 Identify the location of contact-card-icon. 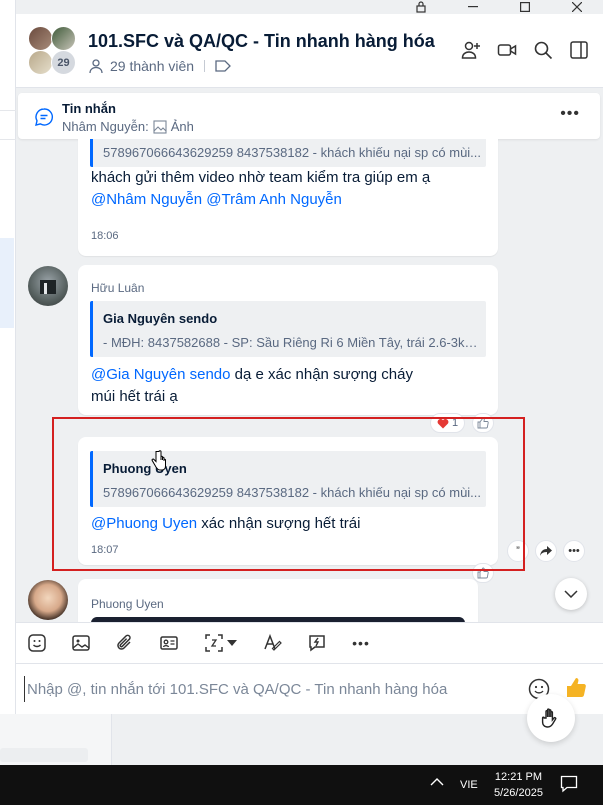
(169, 643).